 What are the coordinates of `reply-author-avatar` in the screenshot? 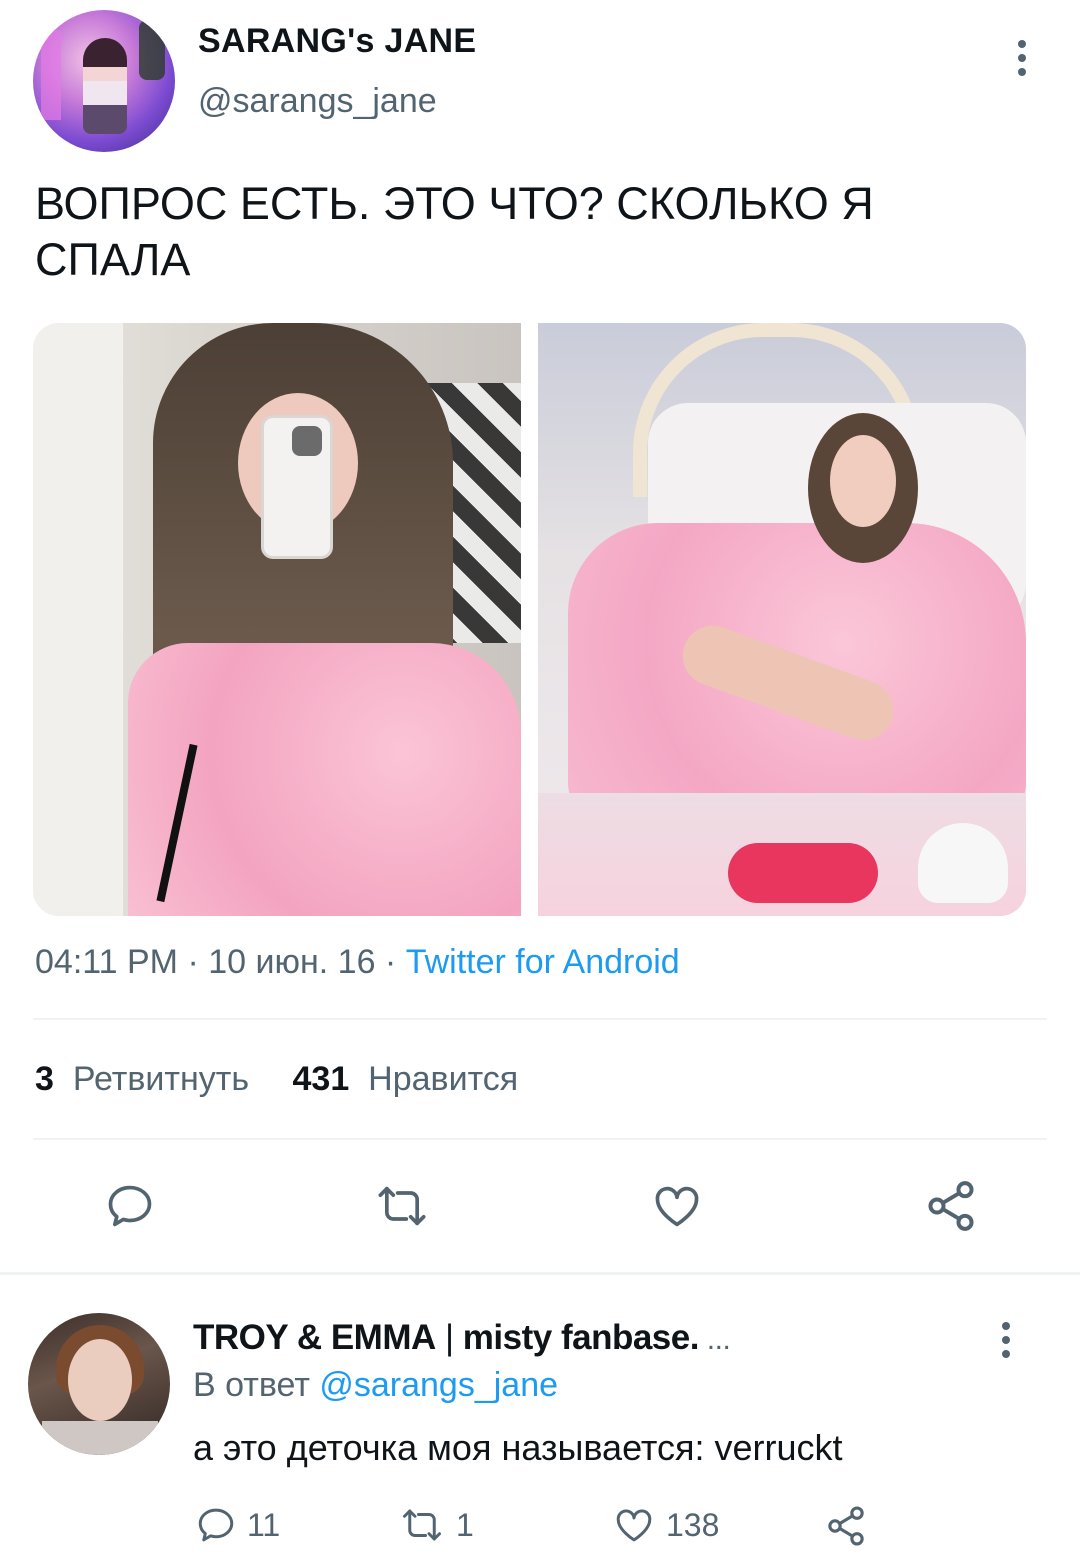 It's located at (99, 1384).